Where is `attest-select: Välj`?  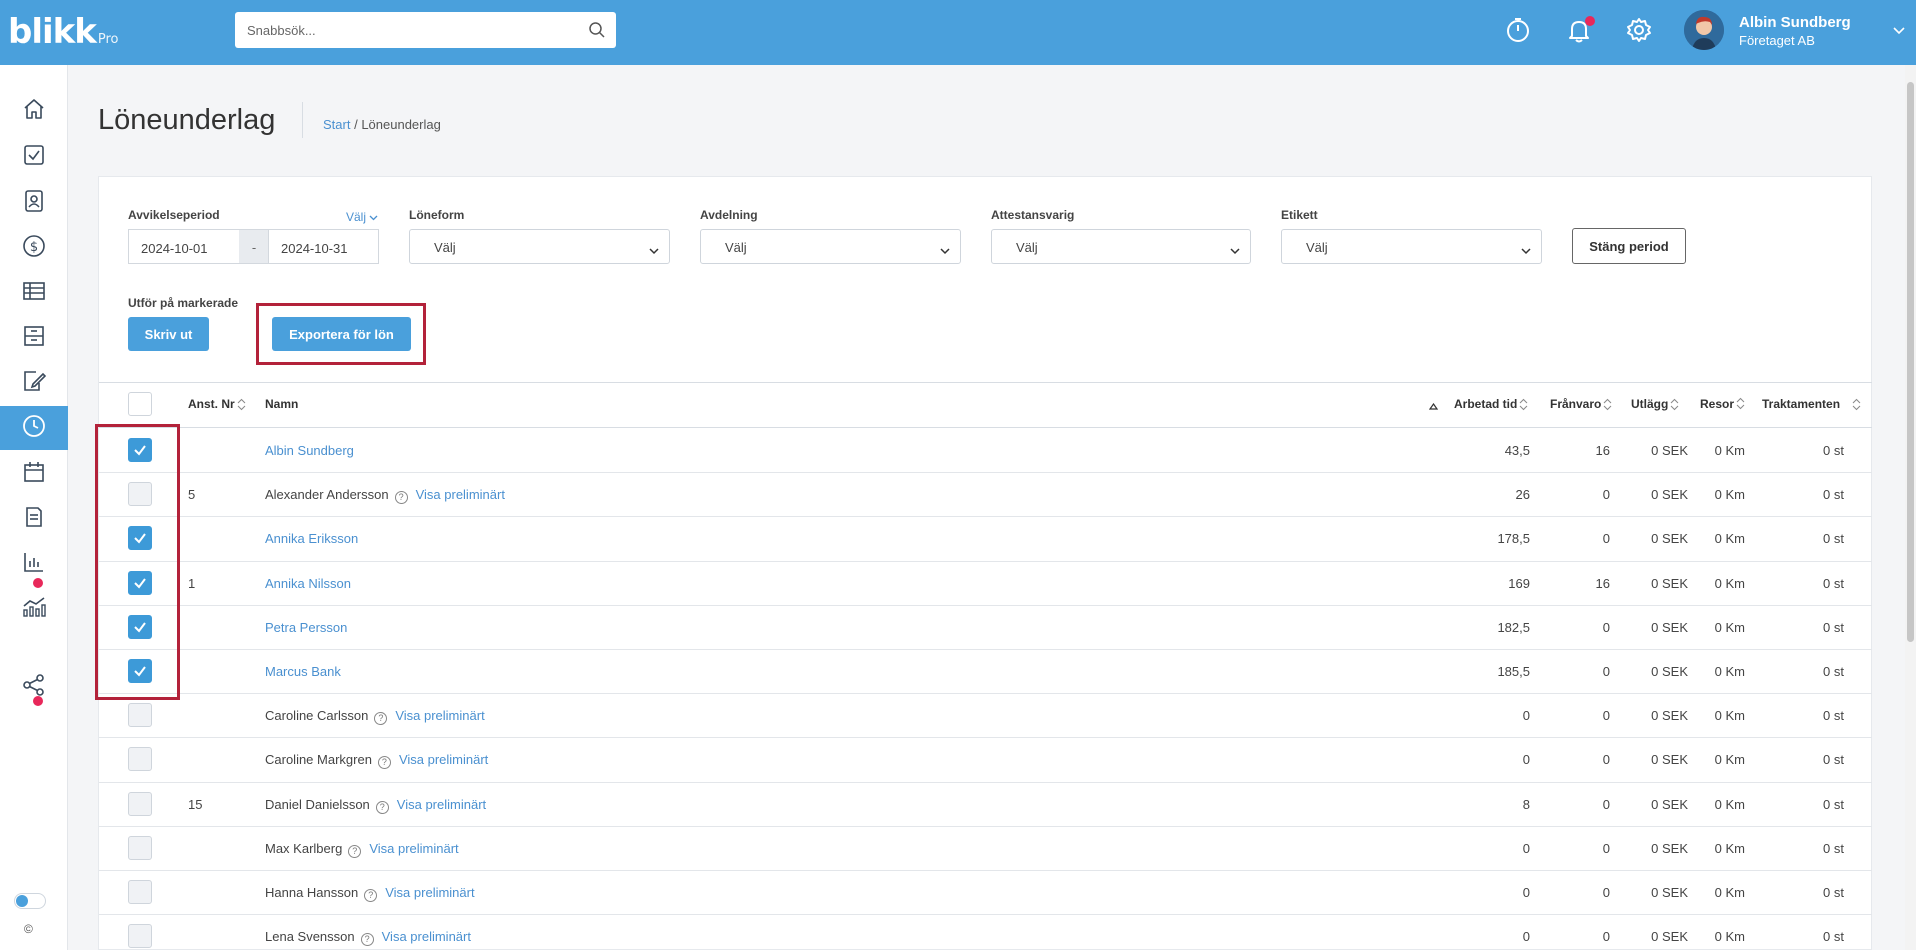 attest-select: Välj is located at coordinates (1121, 246).